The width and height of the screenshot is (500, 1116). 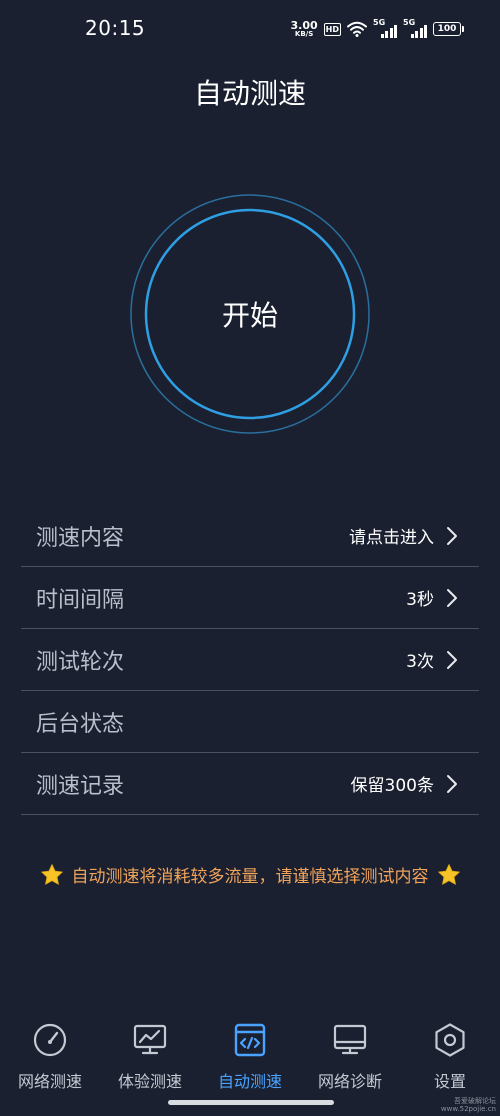 What do you see at coordinates (450, 1040) in the screenshot?
I see `hexagon-gear-icon` at bounding box center [450, 1040].